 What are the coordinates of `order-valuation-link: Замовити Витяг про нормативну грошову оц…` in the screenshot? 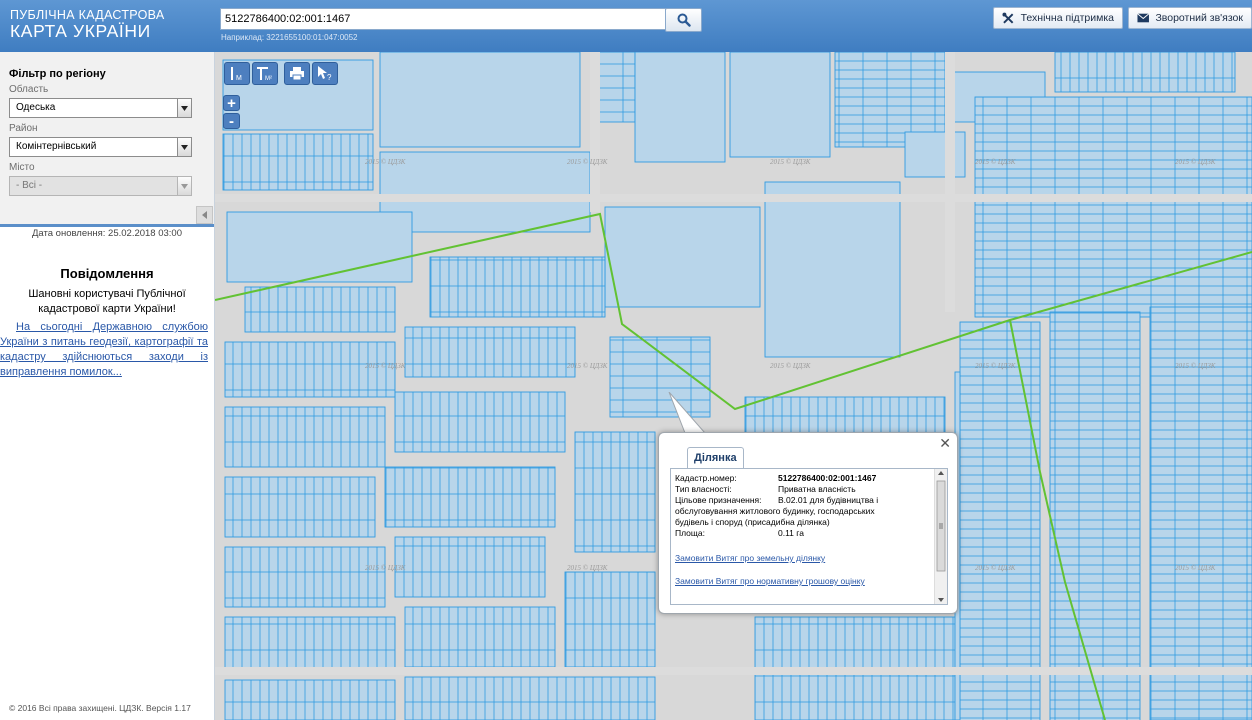 It's located at (770, 581).